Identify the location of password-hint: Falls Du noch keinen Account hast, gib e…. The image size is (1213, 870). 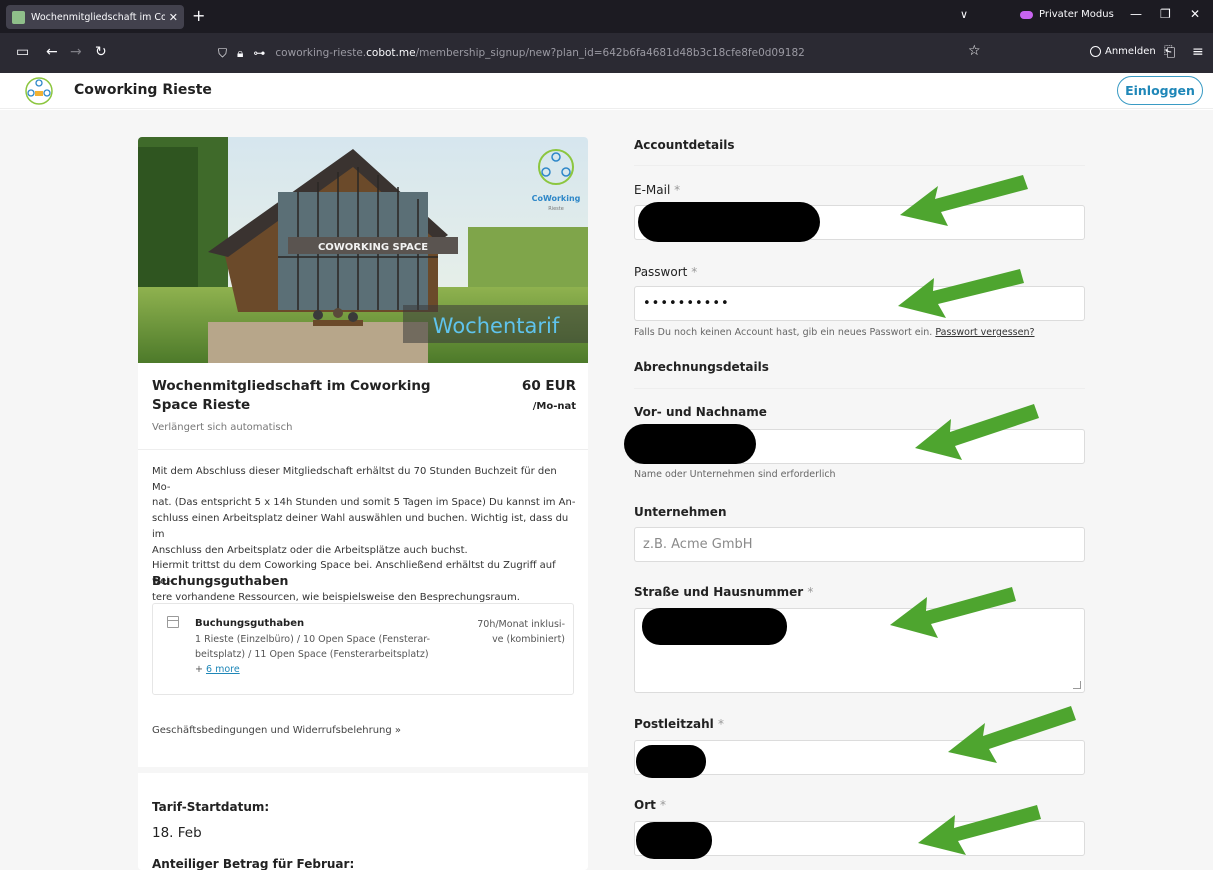
(834, 332).